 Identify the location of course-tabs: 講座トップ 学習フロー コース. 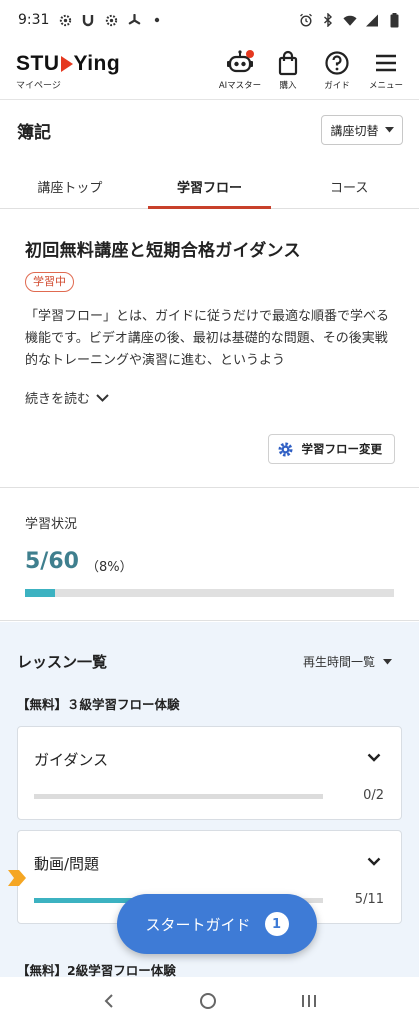
(209, 185).